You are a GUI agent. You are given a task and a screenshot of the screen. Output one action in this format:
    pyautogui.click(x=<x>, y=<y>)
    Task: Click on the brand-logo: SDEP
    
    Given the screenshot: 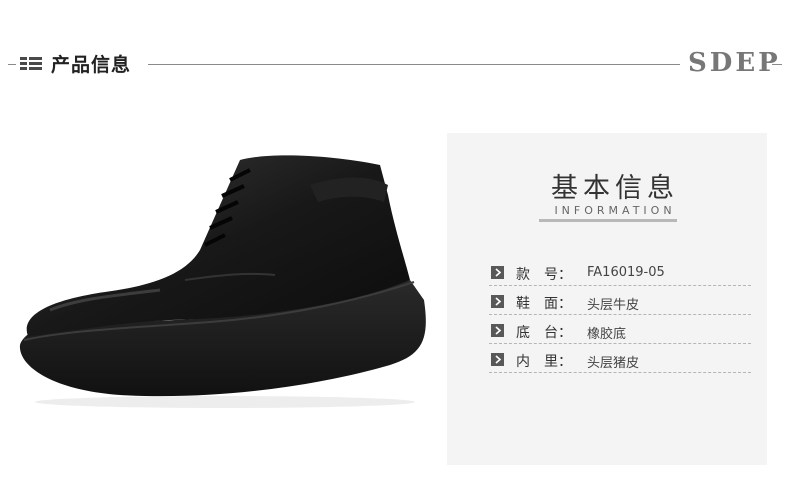 What is the action you would take?
    pyautogui.click(x=734, y=63)
    